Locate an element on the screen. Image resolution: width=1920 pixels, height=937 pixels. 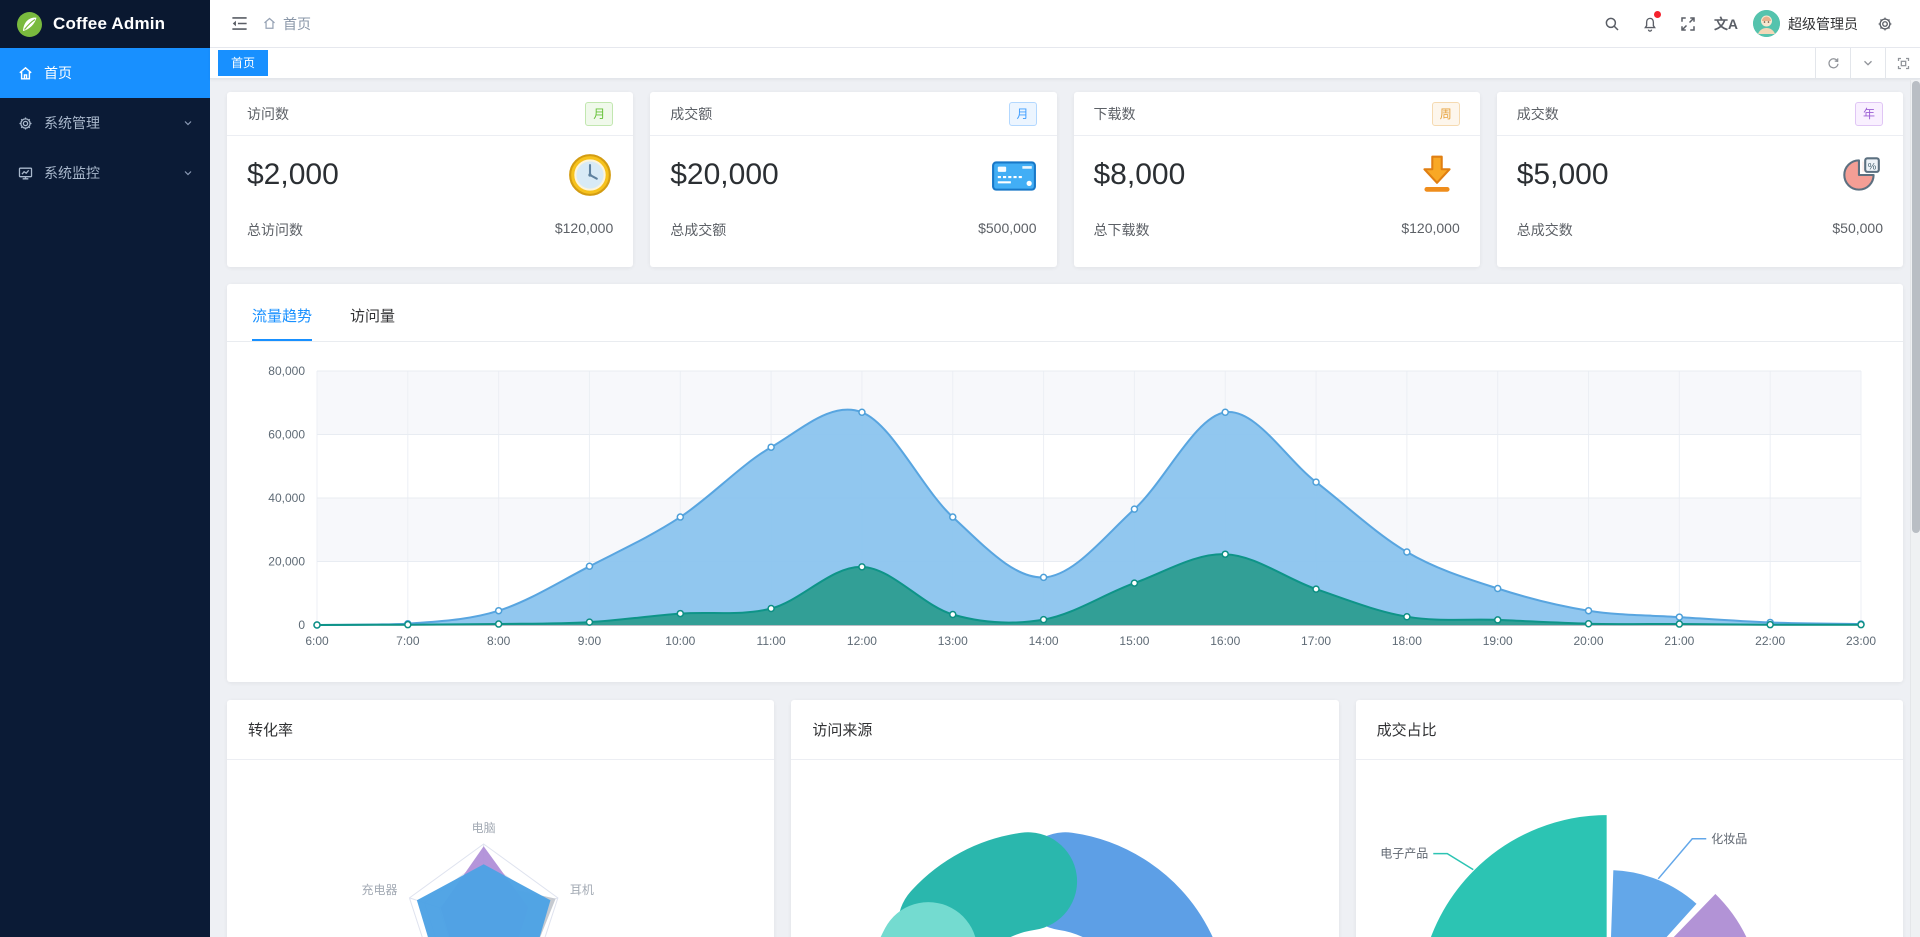
leaf-logo-icon is located at coordinates (29, 24).